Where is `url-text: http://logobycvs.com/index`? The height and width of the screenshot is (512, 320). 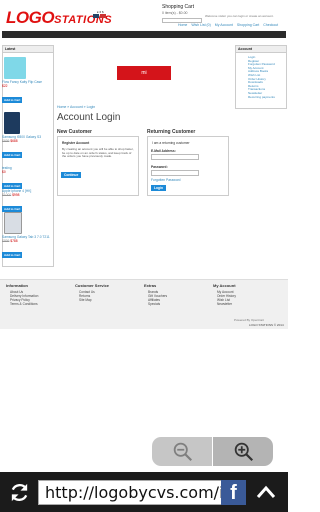 url-text: http://logobycvs.com/index is located at coordinates (145, 492).